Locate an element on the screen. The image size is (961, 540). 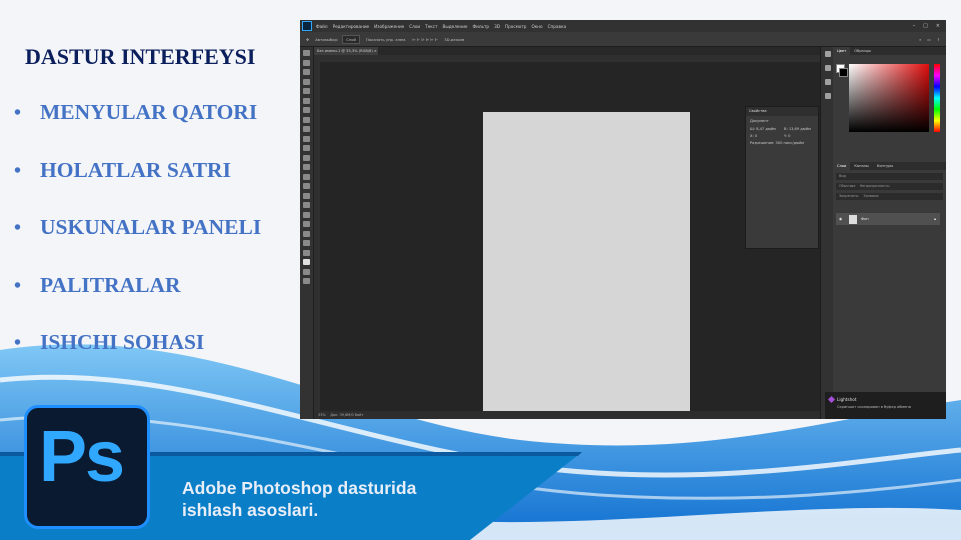
minimize-button: – is located at coordinates (914, 26).